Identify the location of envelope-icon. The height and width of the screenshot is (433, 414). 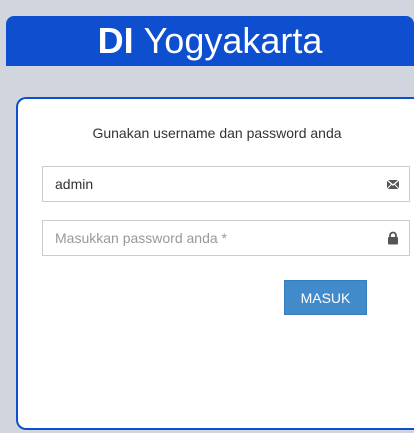
(393, 184).